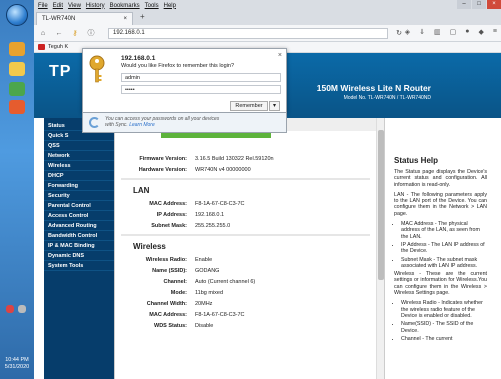 This screenshot has height=379, width=501. Describe the element at coordinates (79, 226) in the screenshot. I see `sidebar-item-advanced-routing: Advanced Routing` at that location.